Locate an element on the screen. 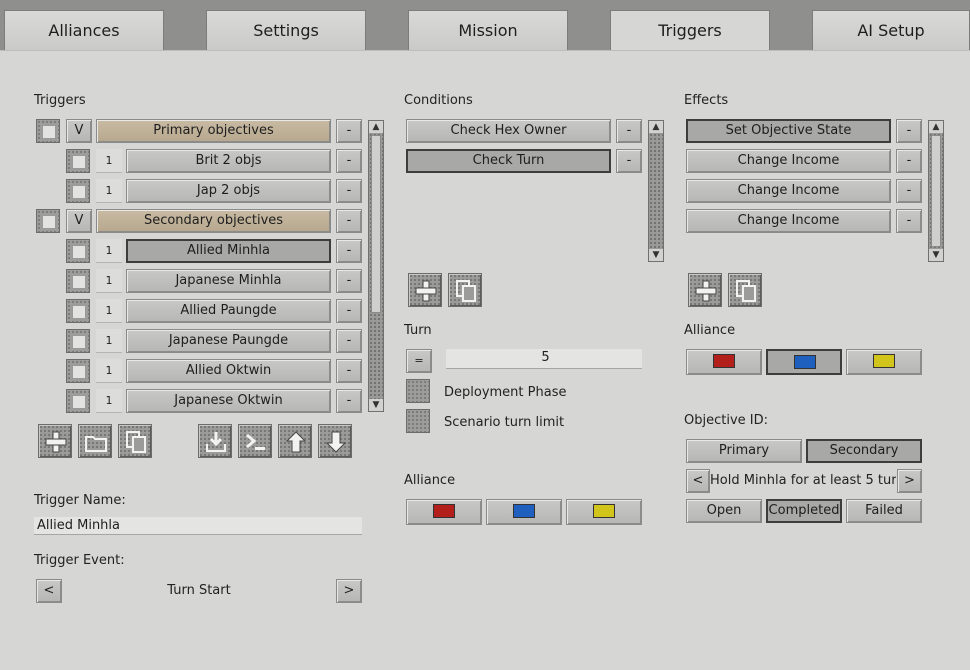  objective-state-failed: Failed is located at coordinates (884, 511).